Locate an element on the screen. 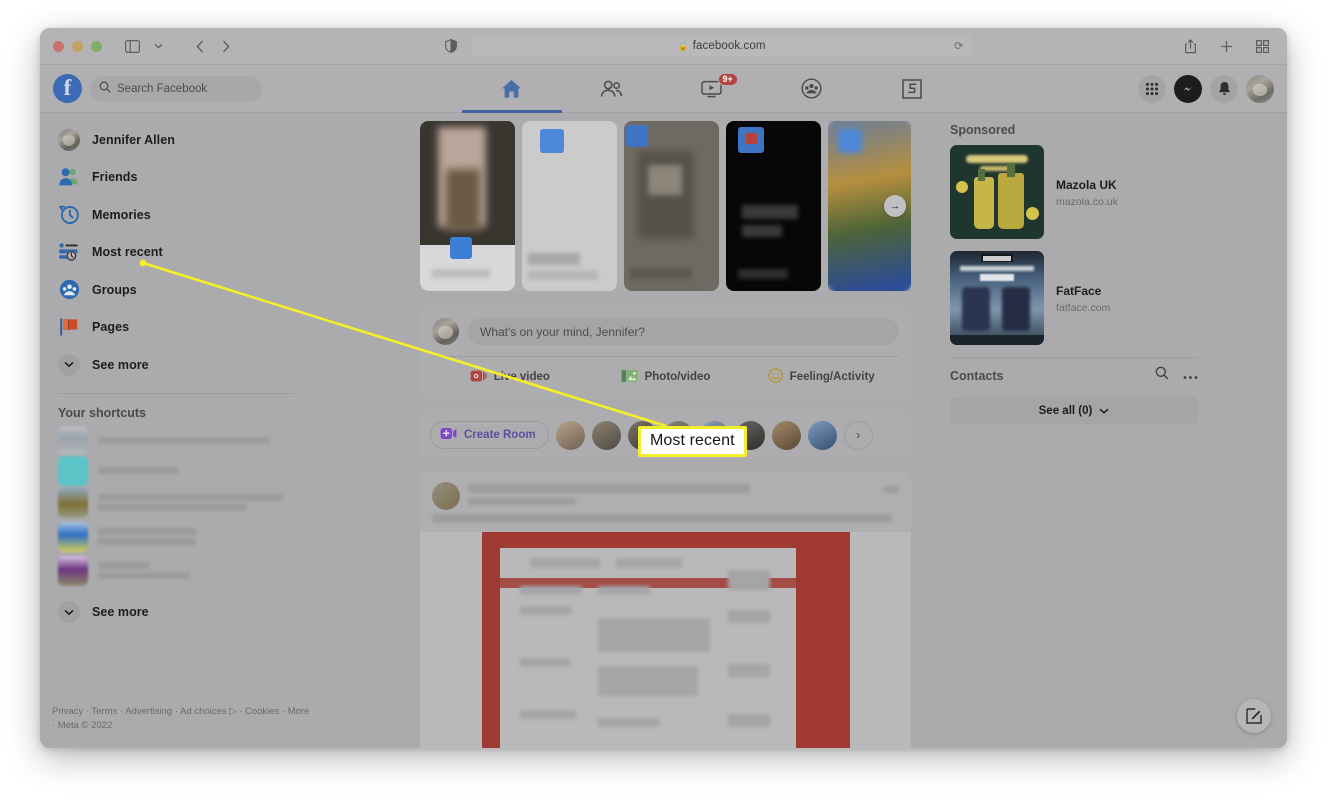  groups-icon is located at coordinates (69, 290).